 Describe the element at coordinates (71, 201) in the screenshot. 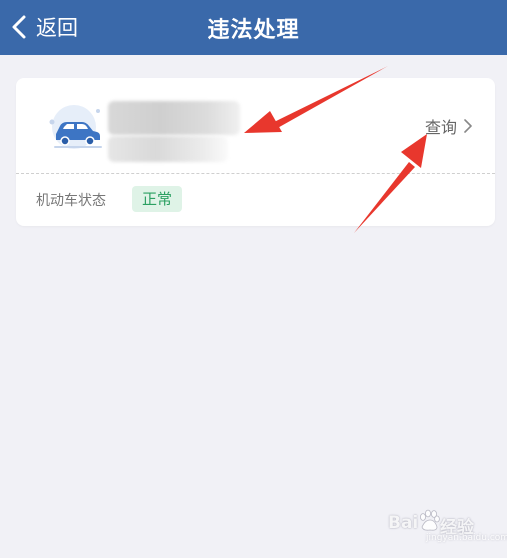

I see `vehicle-status-label: 机动车状态` at that location.